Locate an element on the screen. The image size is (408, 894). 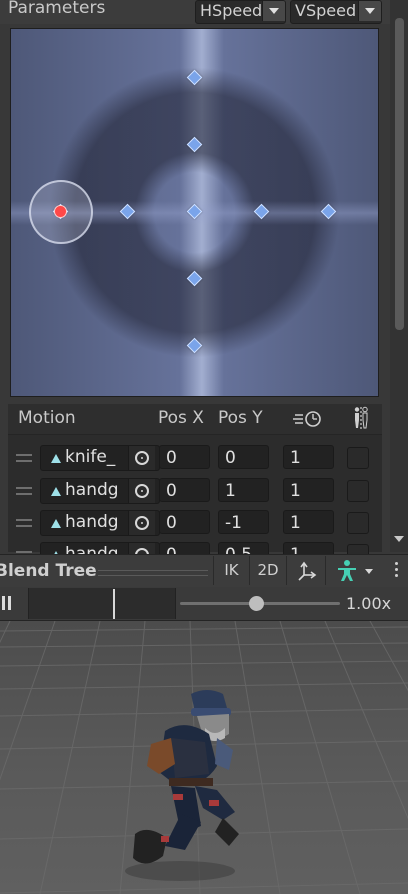
pos-x-column-header: Pos X is located at coordinates (181, 418).